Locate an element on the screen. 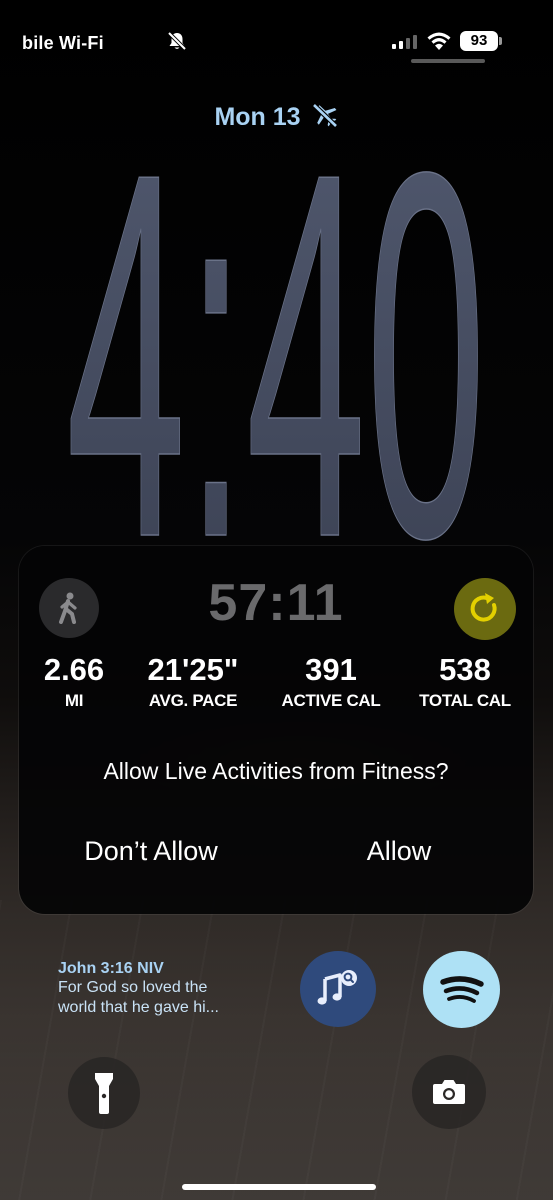 The height and width of the screenshot is (1200, 553). stat-label: ACTIVE CAL is located at coordinates (331, 700).